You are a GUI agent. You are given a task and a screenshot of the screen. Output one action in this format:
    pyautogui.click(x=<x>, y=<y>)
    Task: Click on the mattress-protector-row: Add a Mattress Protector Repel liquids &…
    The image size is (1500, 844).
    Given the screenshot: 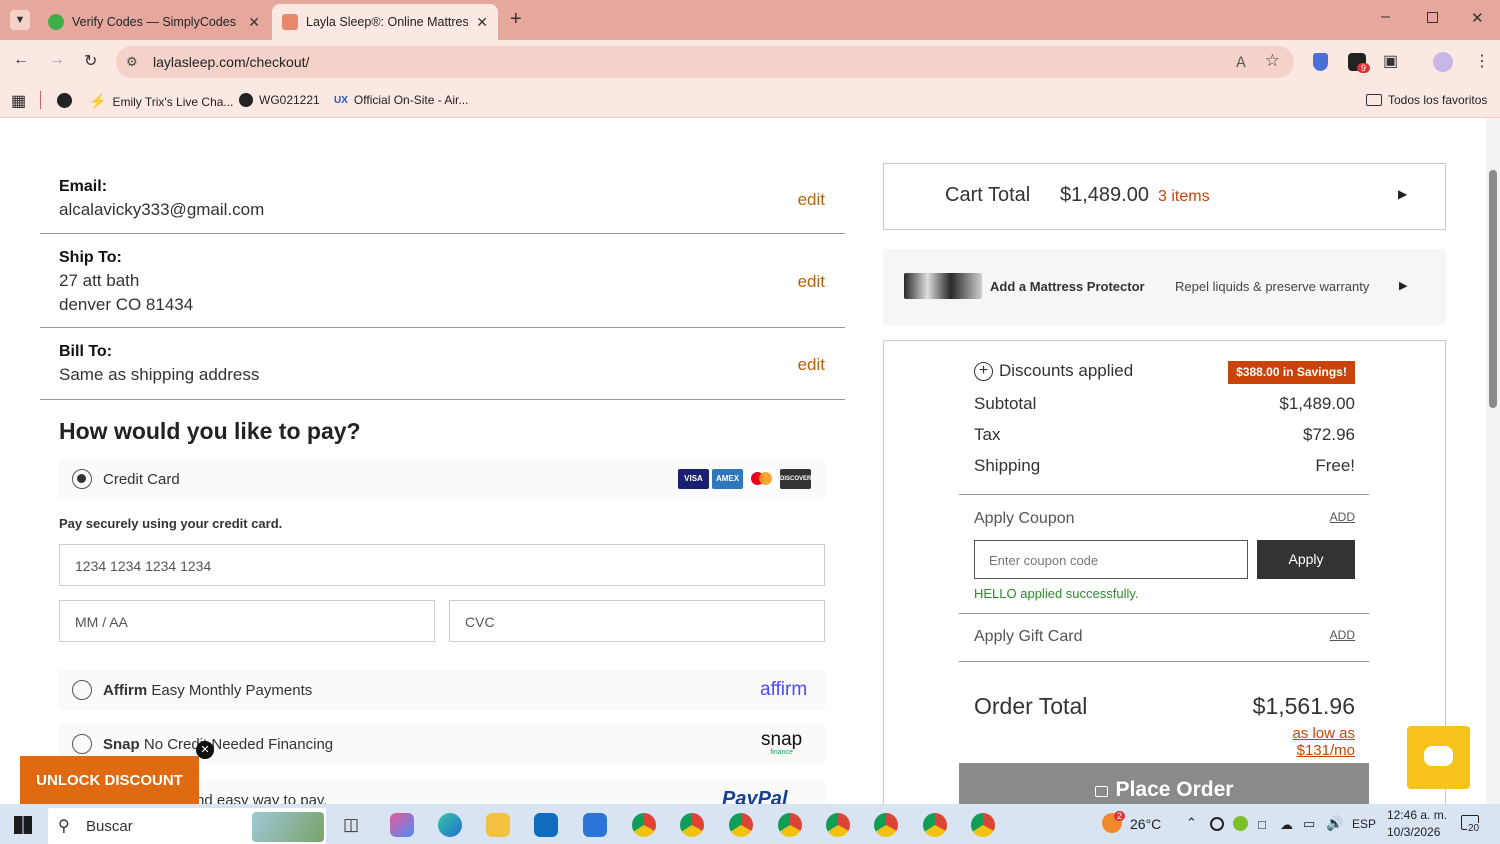 What is the action you would take?
    pyautogui.click(x=1164, y=287)
    